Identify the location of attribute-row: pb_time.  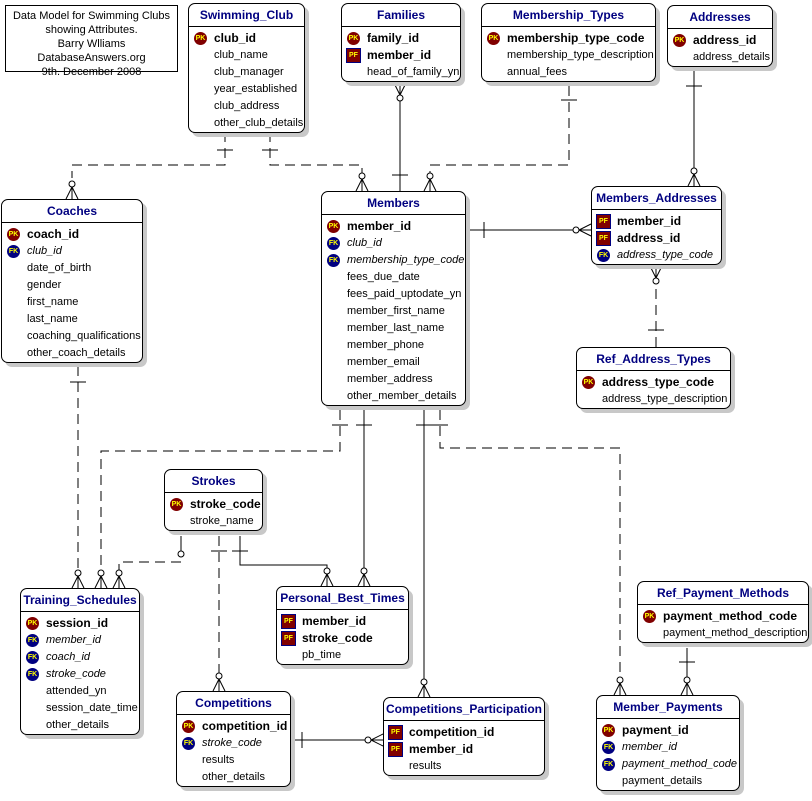
(342, 655).